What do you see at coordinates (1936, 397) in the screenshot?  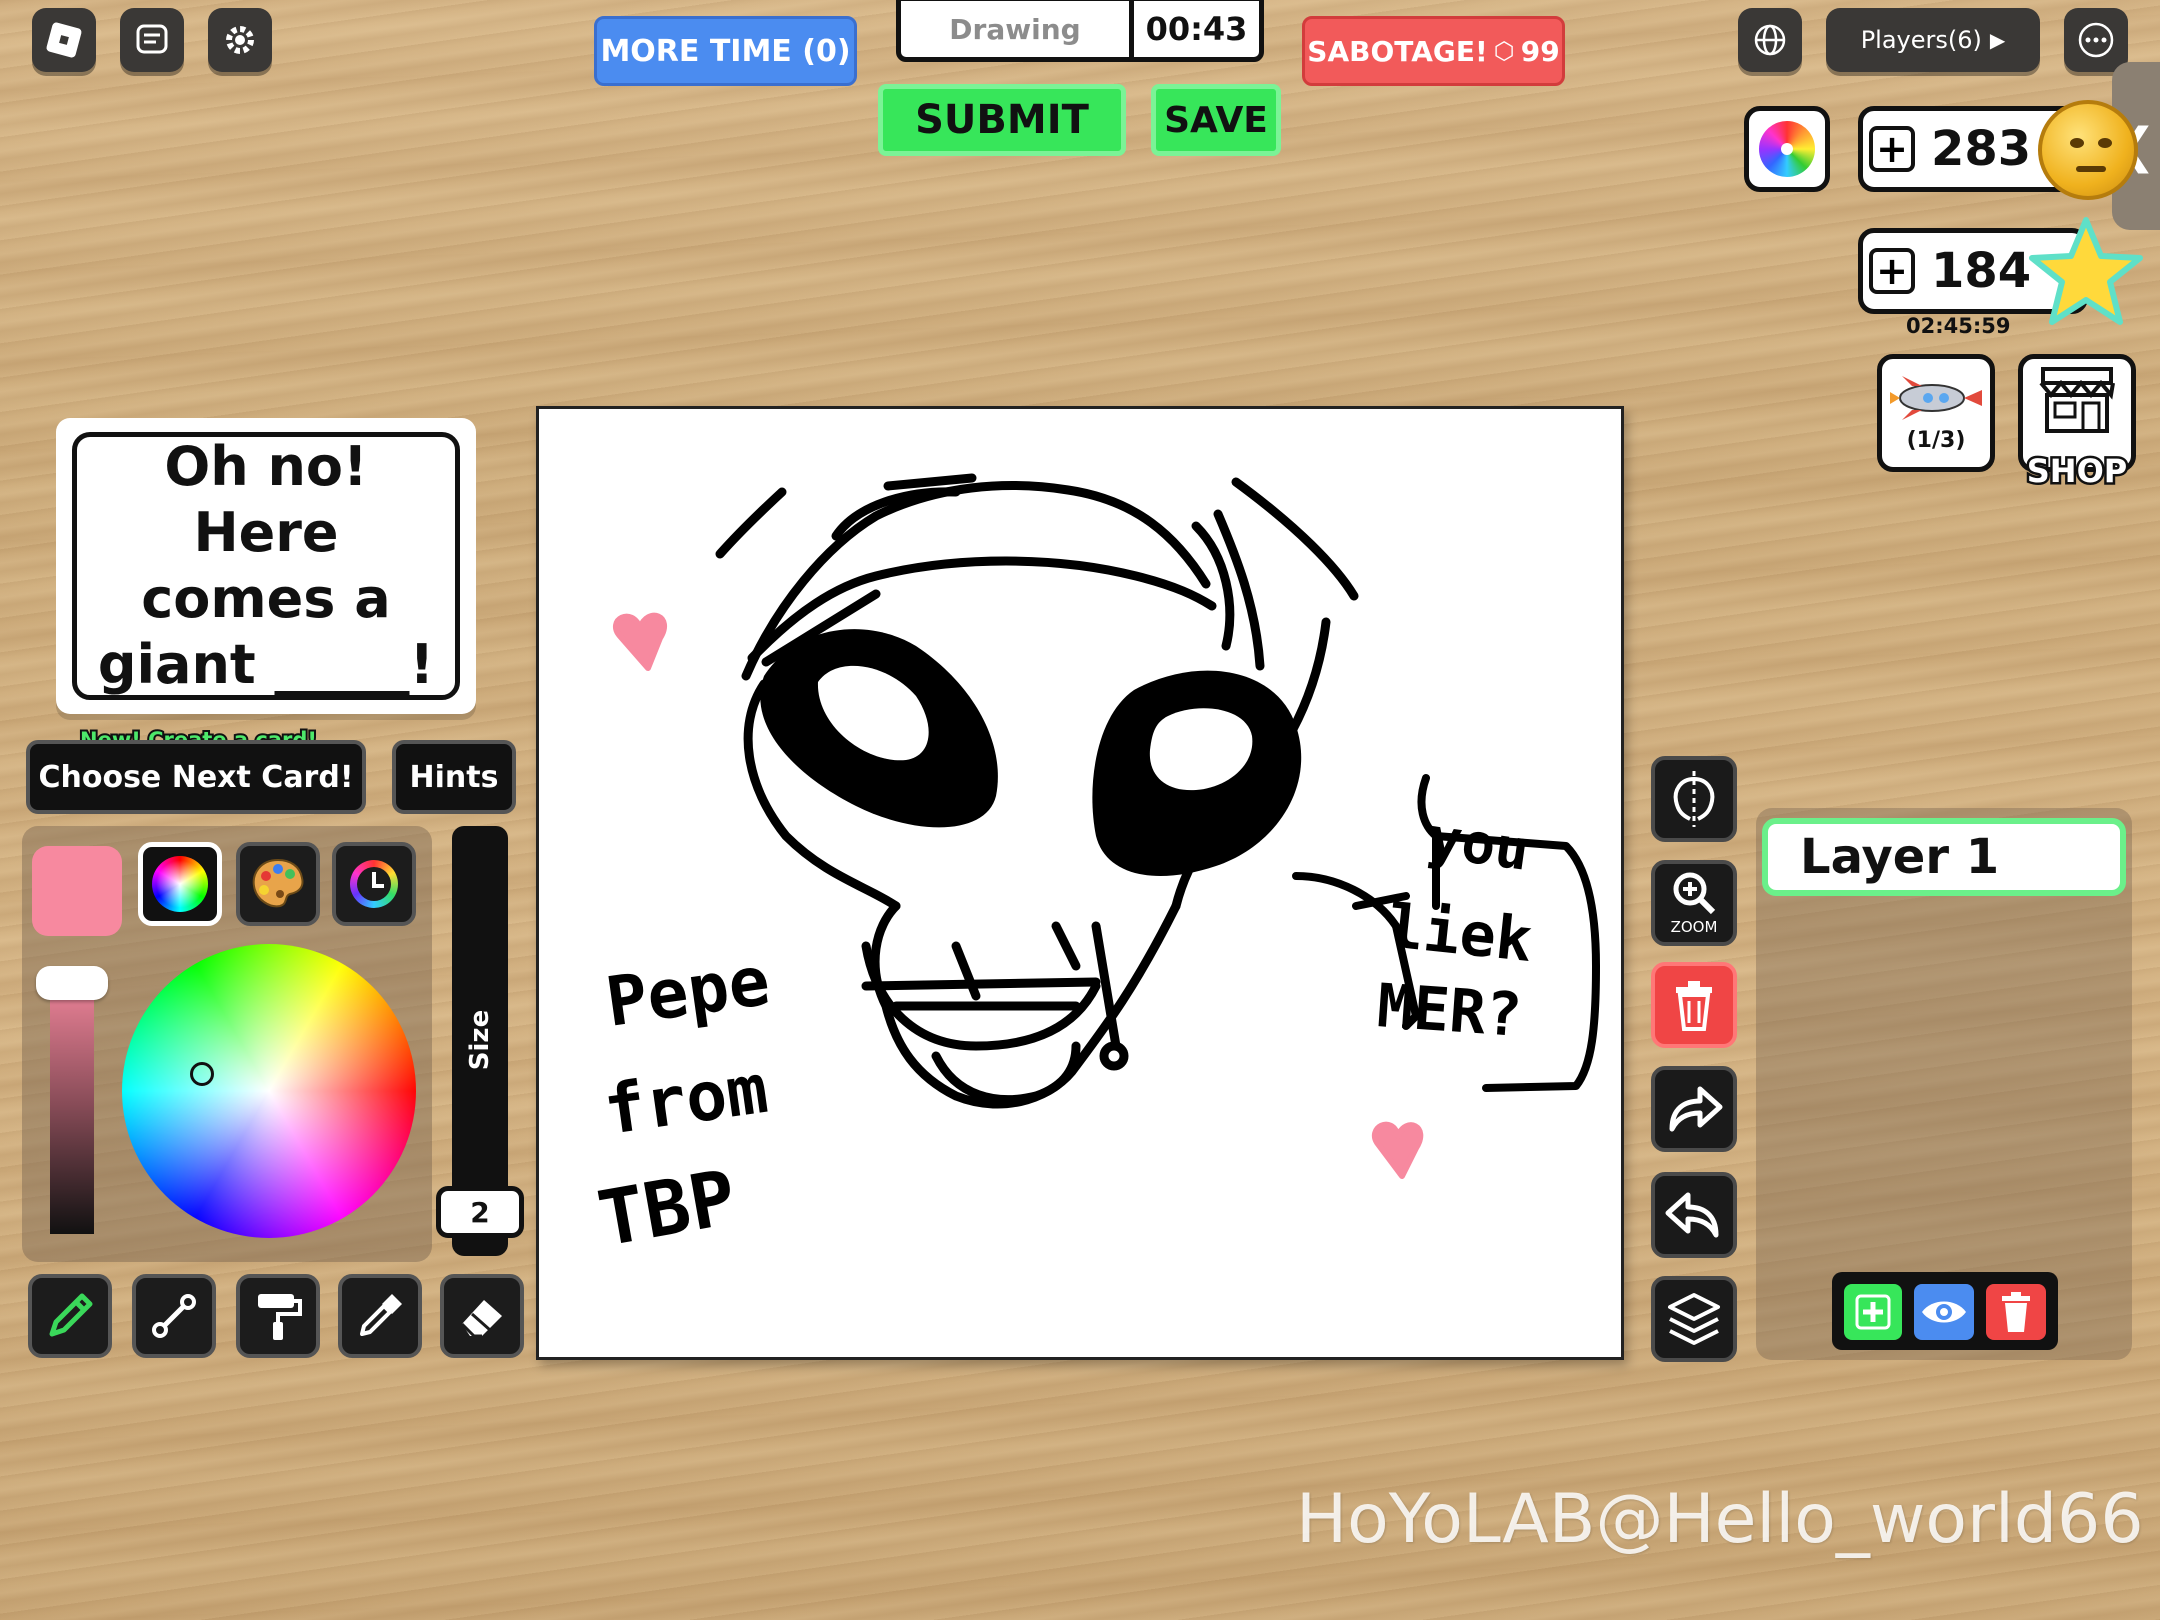 I see `rocket-icon` at bounding box center [1936, 397].